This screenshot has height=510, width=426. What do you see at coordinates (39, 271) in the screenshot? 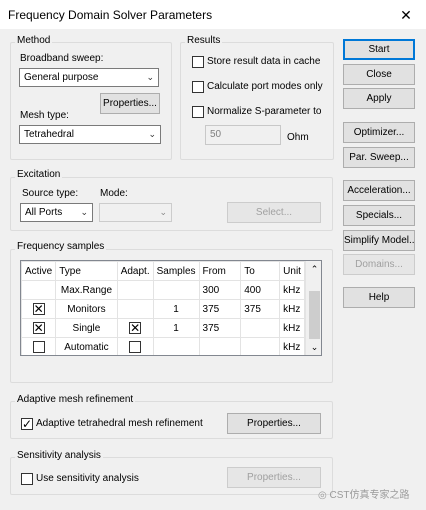
I see `column-header-active: Active` at bounding box center [39, 271].